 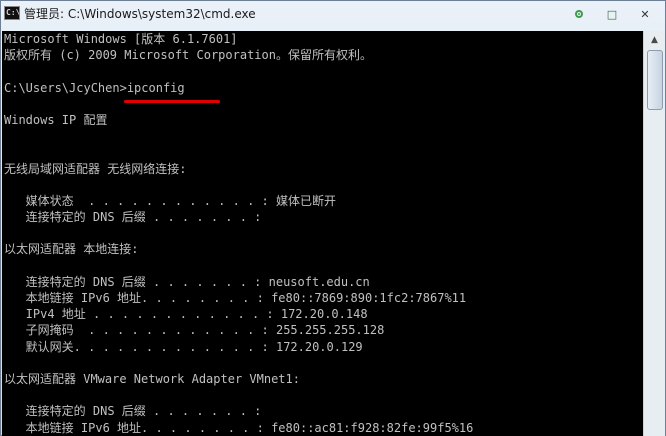 I want to click on close-button: ✕, so click(x=645, y=14).